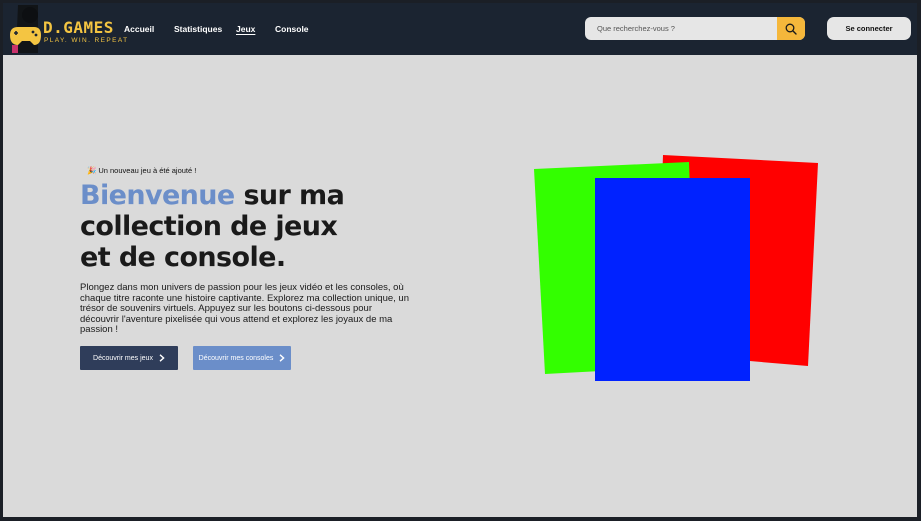  I want to click on search-bar, so click(695, 28).